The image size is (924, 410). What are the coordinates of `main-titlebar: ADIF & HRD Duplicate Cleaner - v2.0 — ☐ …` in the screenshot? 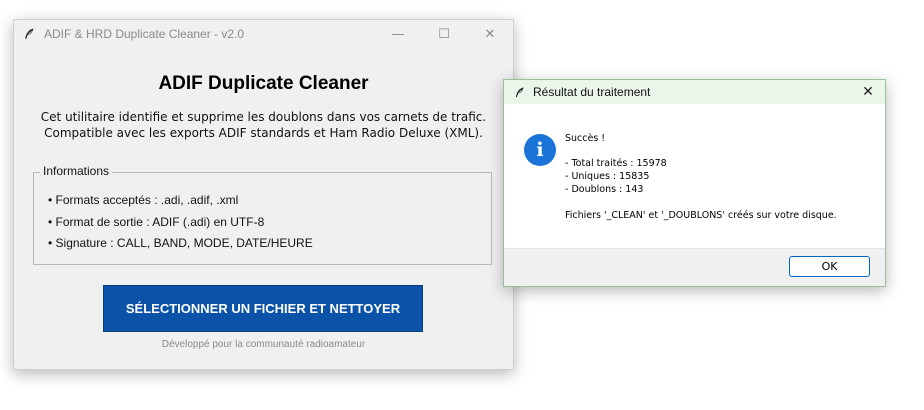 It's located at (263, 34).